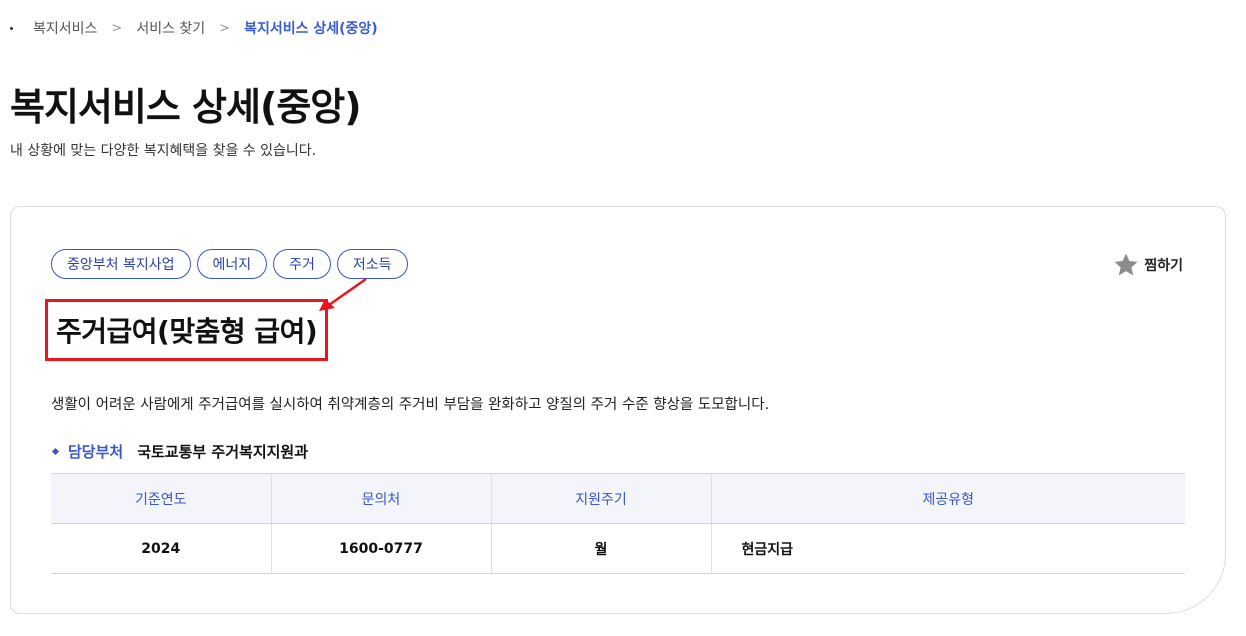 This screenshot has height=636, width=1246. I want to click on cell-contact: 1600-0777, so click(381, 548).